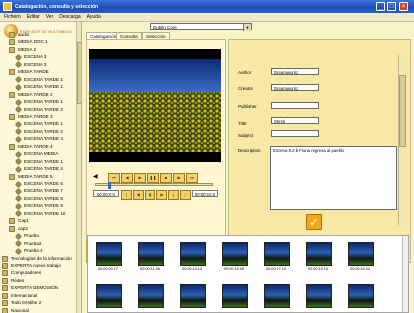  I want to click on subject-field, so click(295, 133).